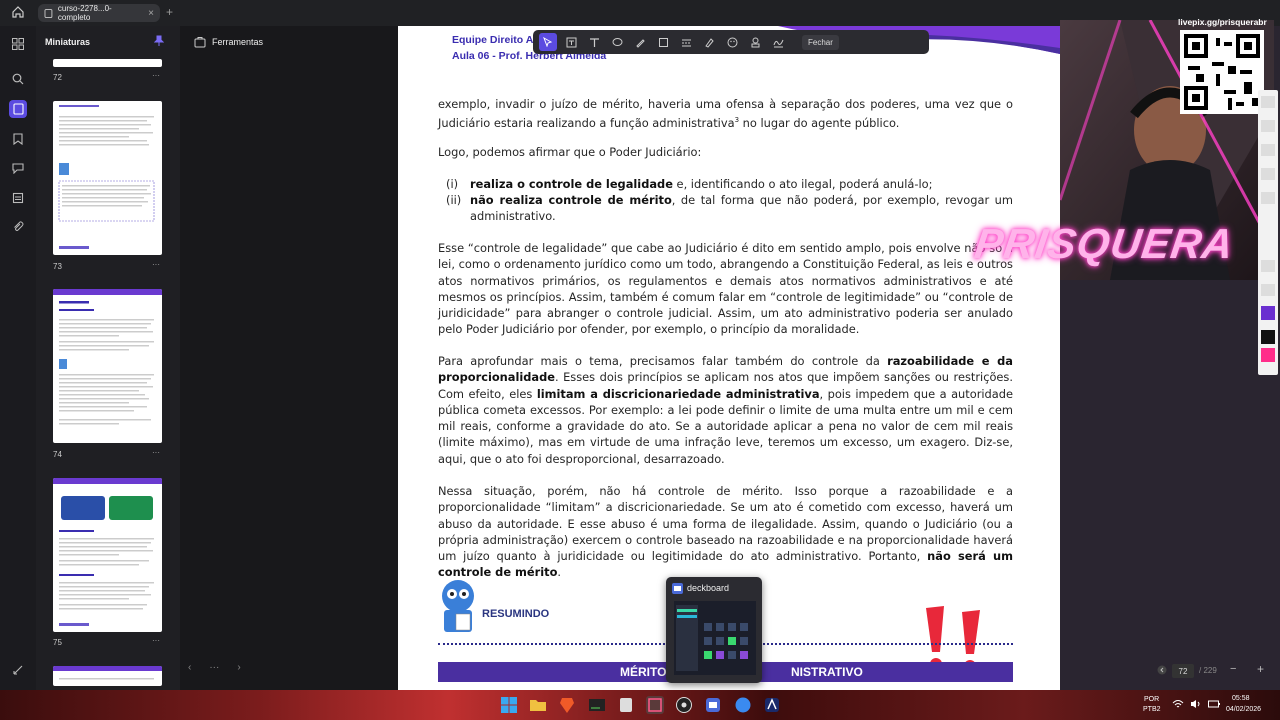 This screenshot has height=720, width=1280. What do you see at coordinates (1268, 337) in the screenshot?
I see `color-black-swatch` at bounding box center [1268, 337].